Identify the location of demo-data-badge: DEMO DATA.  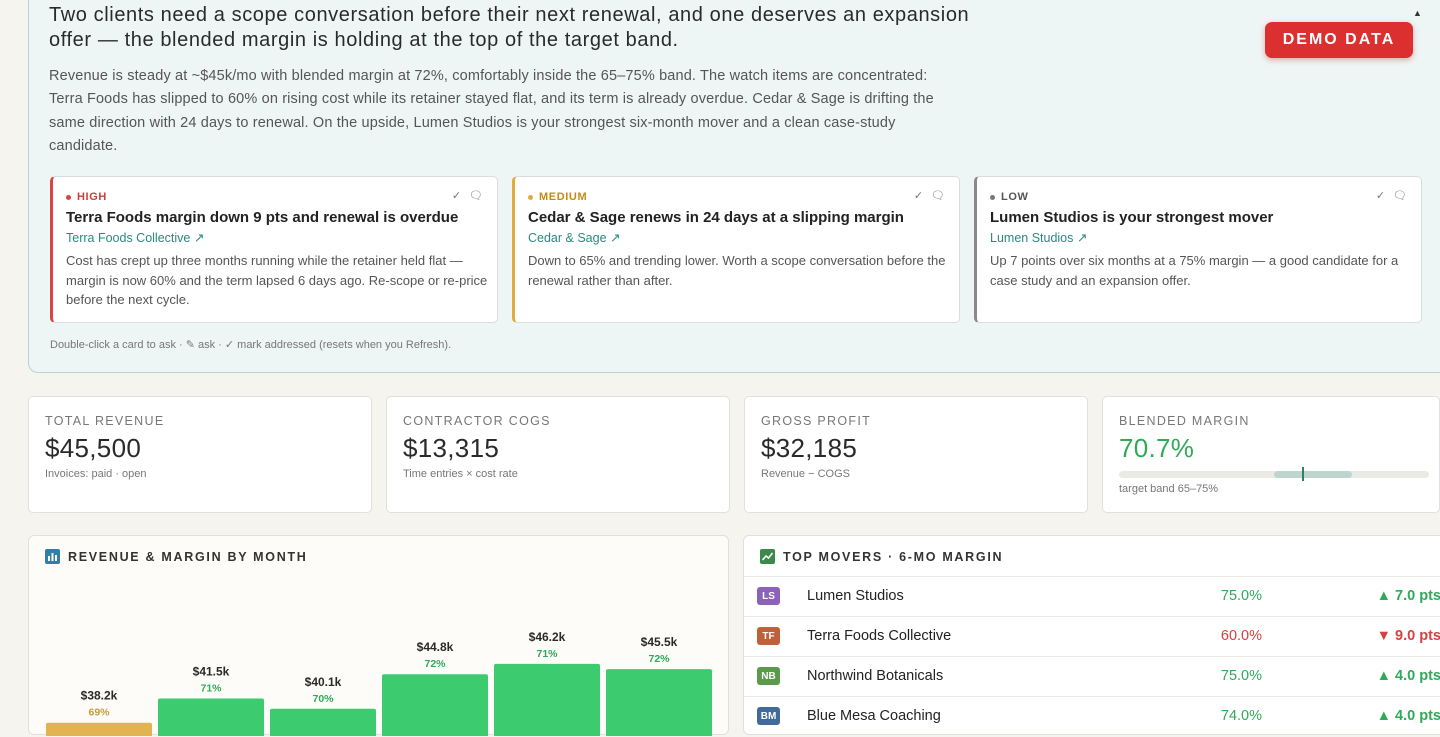
(1339, 40).